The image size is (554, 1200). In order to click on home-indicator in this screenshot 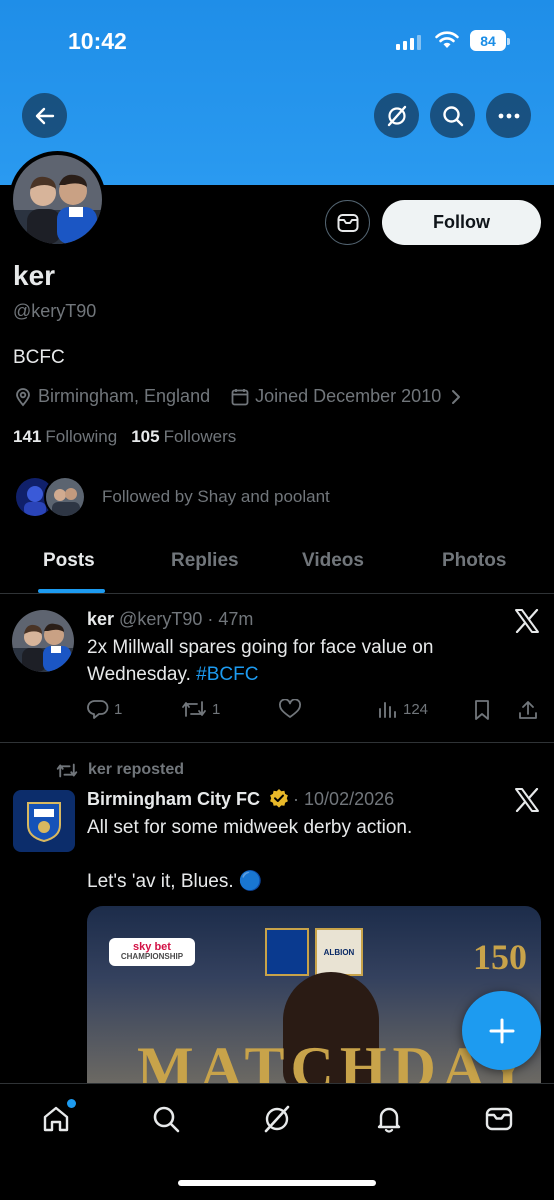, I will do `click(277, 1183)`.